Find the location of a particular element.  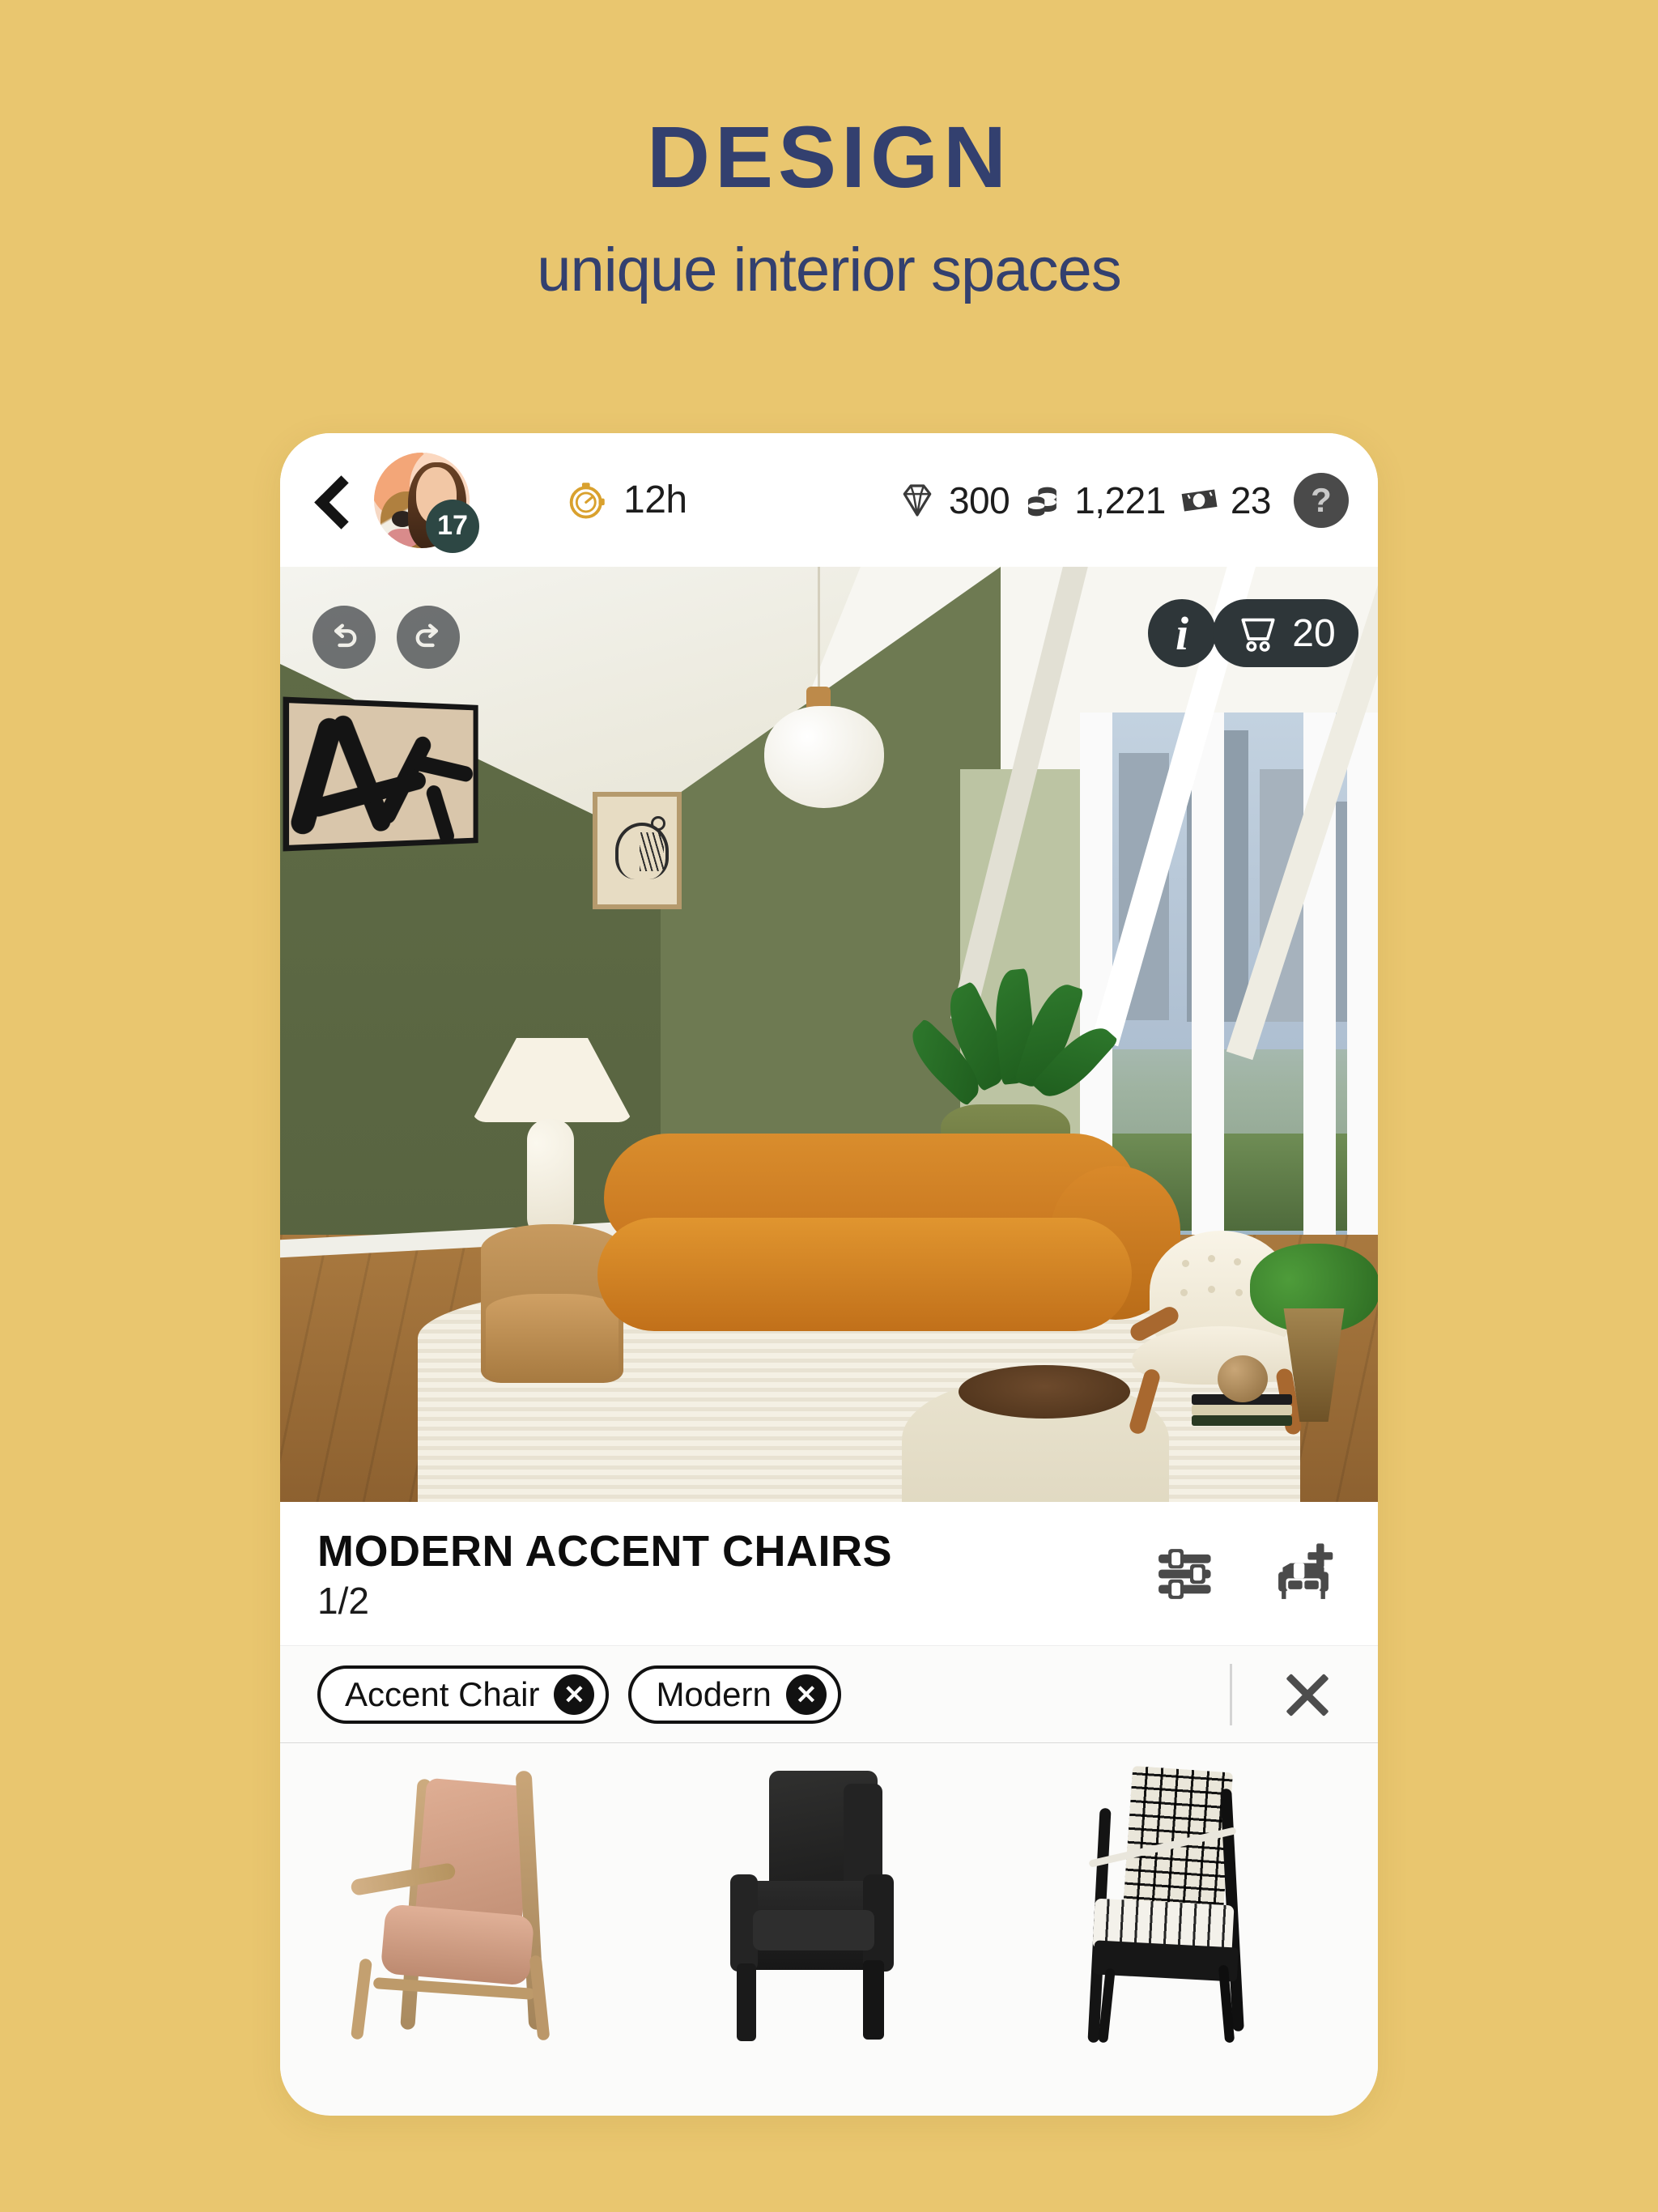

abstract-wall-art is located at coordinates (380, 774).